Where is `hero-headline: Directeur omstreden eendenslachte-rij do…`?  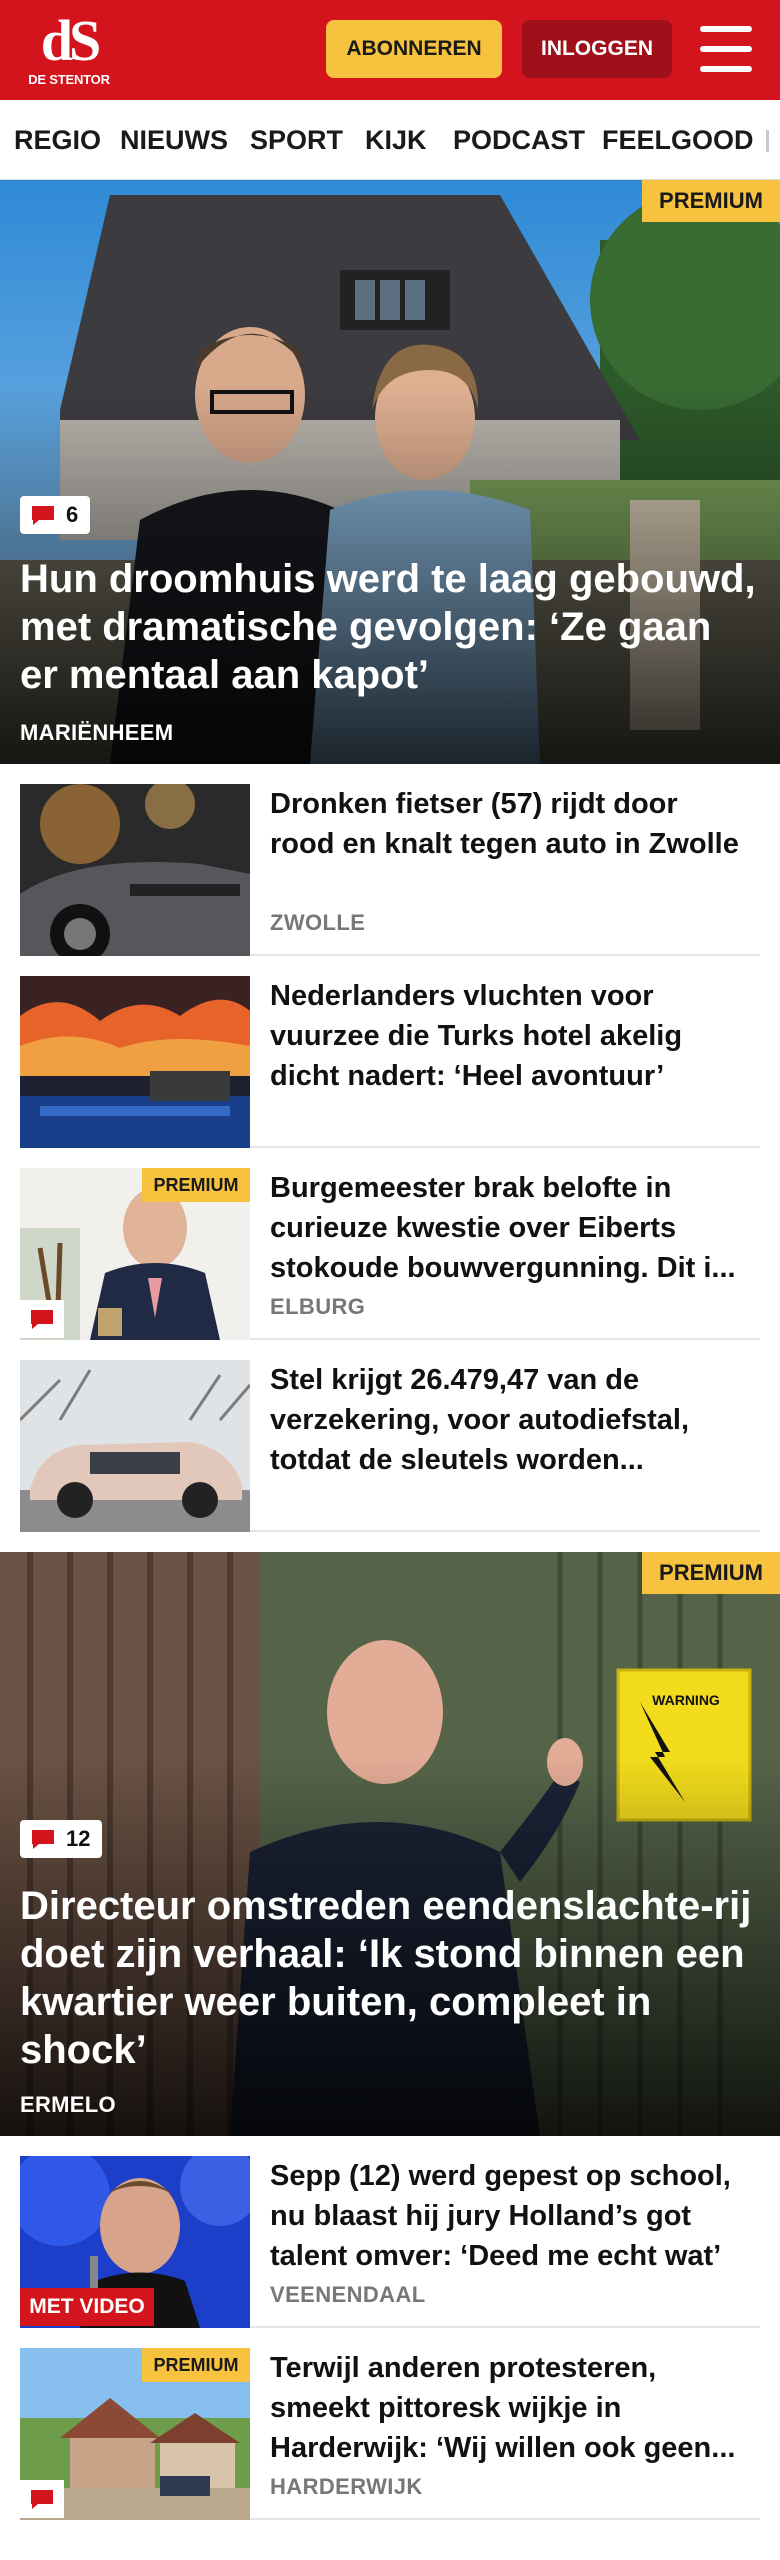
hero-headline: Directeur omstreden eendenslachte-rij do… is located at coordinates (390, 1978).